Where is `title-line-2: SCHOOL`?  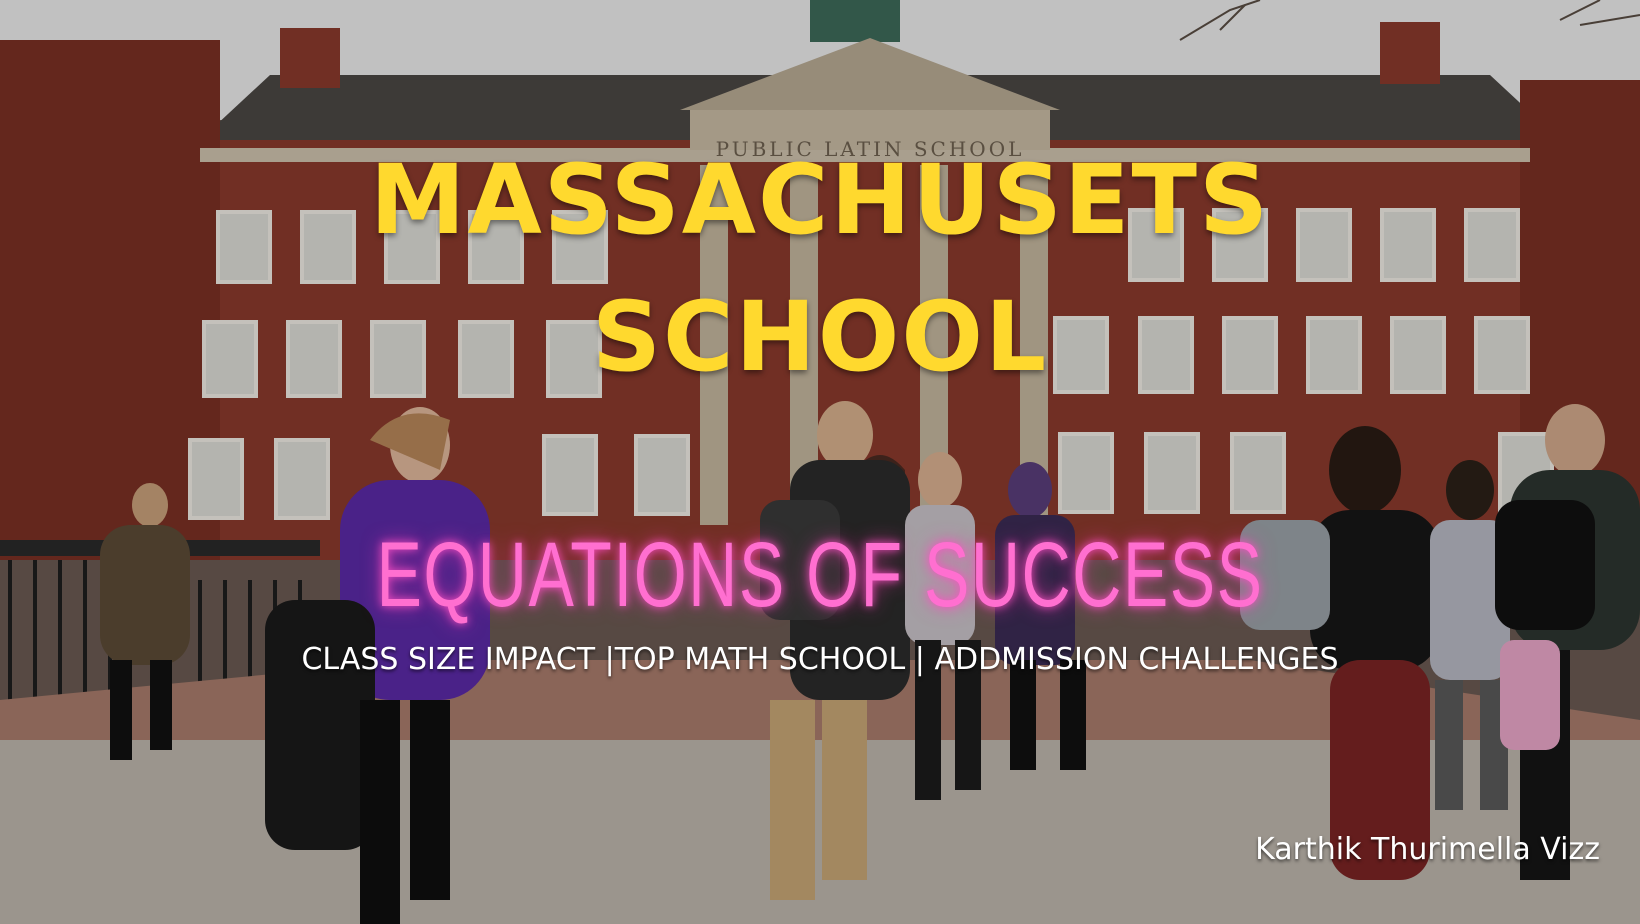 title-line-2: SCHOOL is located at coordinates (820, 337).